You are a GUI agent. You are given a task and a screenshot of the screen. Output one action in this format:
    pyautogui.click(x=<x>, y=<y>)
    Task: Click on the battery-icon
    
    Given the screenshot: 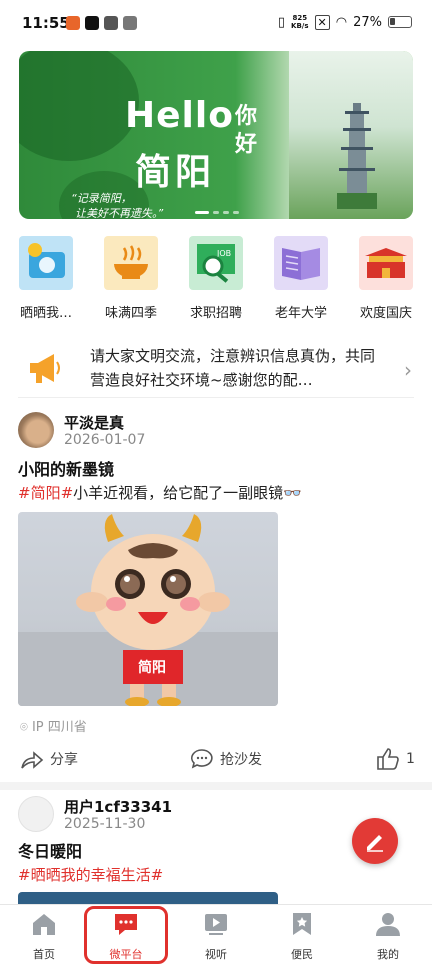 What is the action you would take?
    pyautogui.click(x=400, y=22)
    